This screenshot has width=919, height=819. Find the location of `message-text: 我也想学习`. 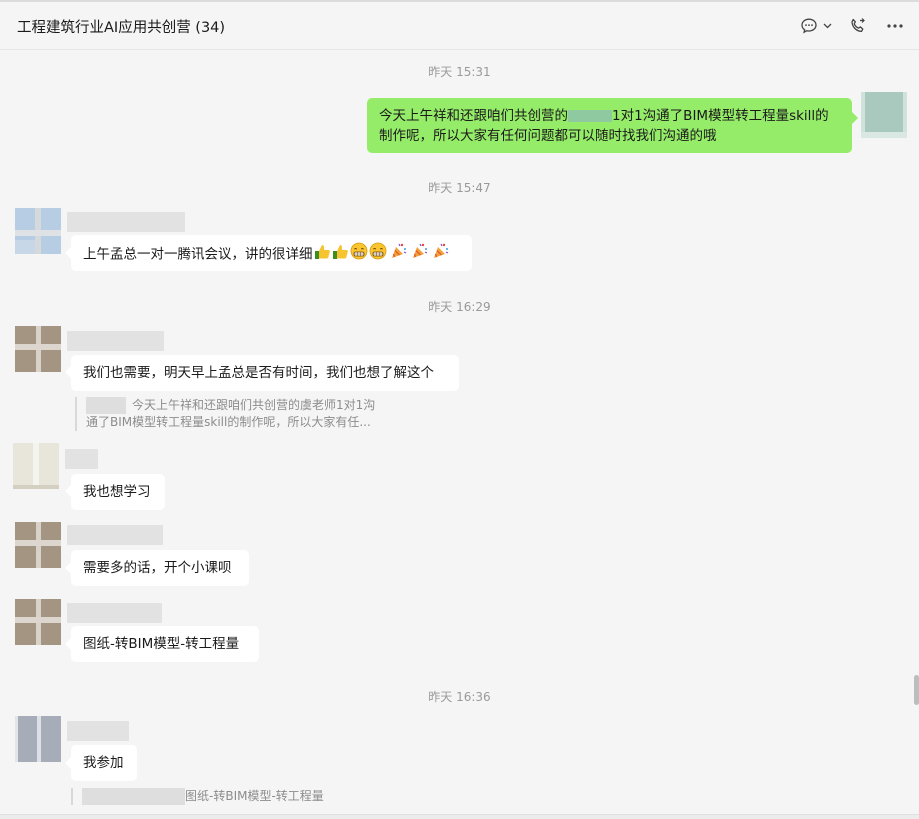

message-text: 我也想学习 is located at coordinates (117, 492).